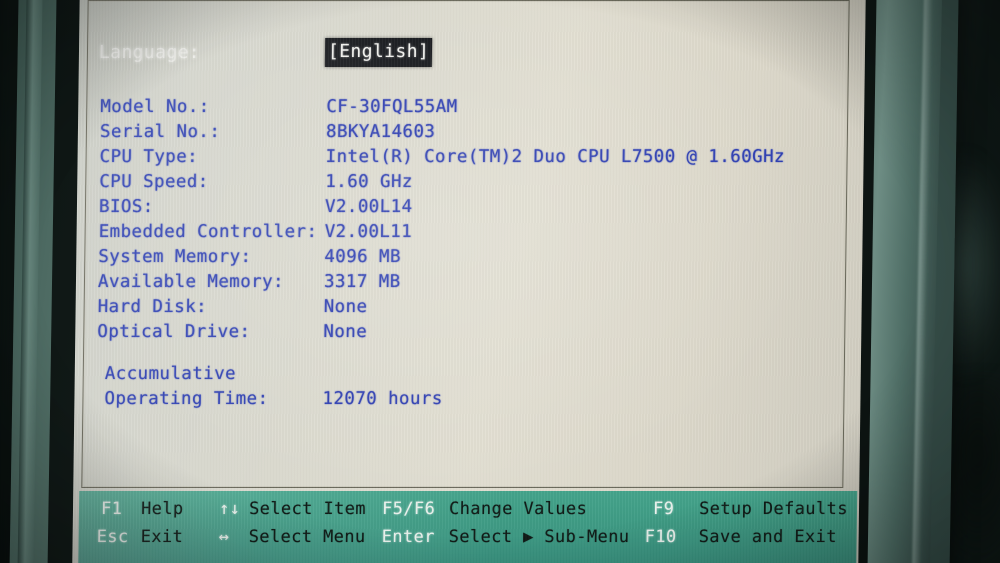 Image resolution: width=1000 pixels, height=563 pixels. What do you see at coordinates (345, 332) in the screenshot?
I see `info-value-optical-drive: None` at bounding box center [345, 332].